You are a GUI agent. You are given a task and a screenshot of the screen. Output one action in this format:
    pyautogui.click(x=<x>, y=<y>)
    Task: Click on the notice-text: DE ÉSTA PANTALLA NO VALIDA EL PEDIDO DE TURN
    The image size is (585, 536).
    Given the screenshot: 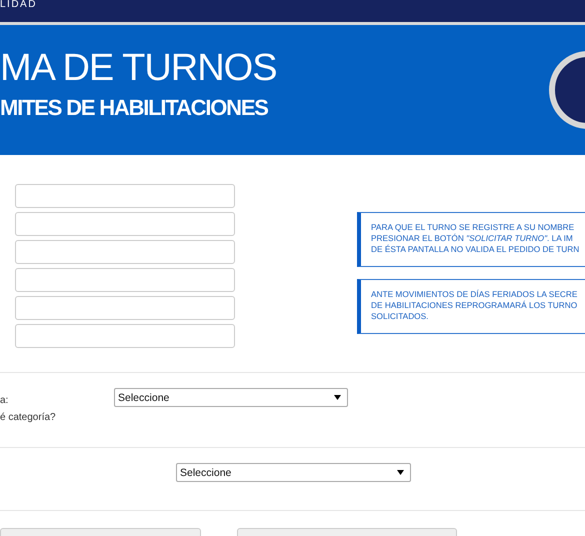 What is the action you would take?
    pyautogui.click(x=475, y=249)
    